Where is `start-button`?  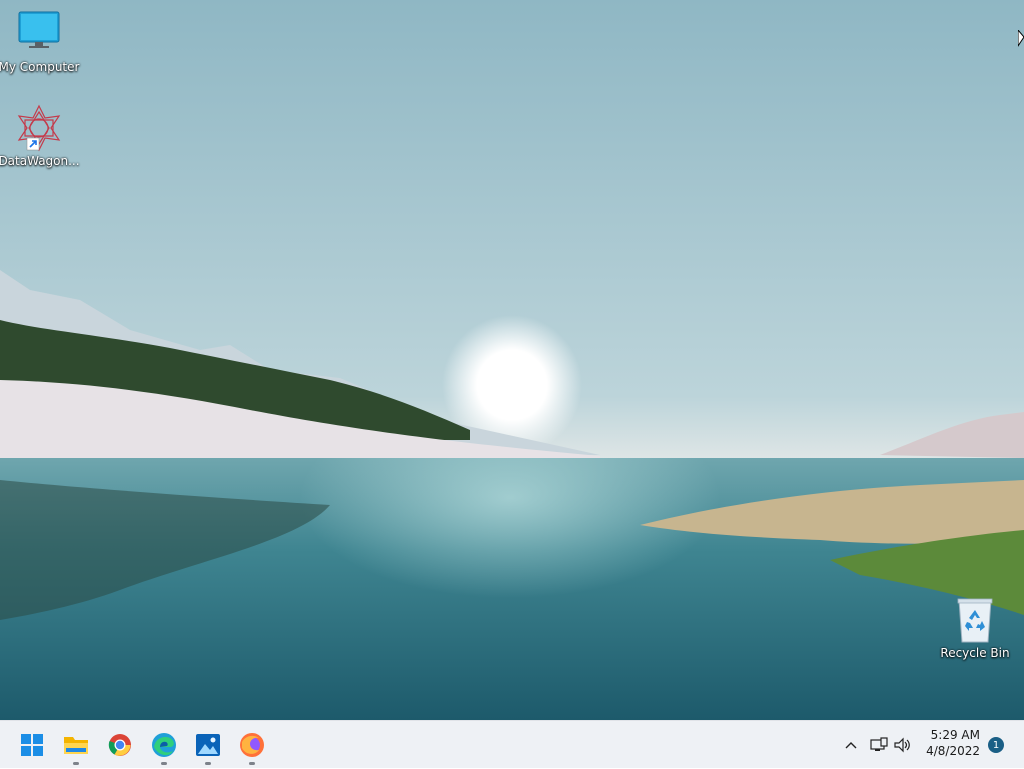
start-button is located at coordinates (32, 745).